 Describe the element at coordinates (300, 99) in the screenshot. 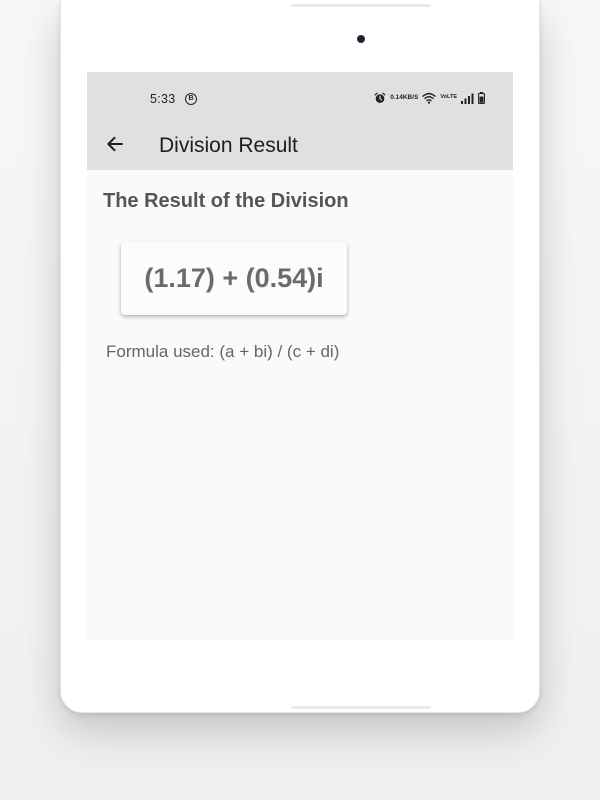

I see `status-bar: 5:33 B 0.14 KB/S Vo LTE` at that location.